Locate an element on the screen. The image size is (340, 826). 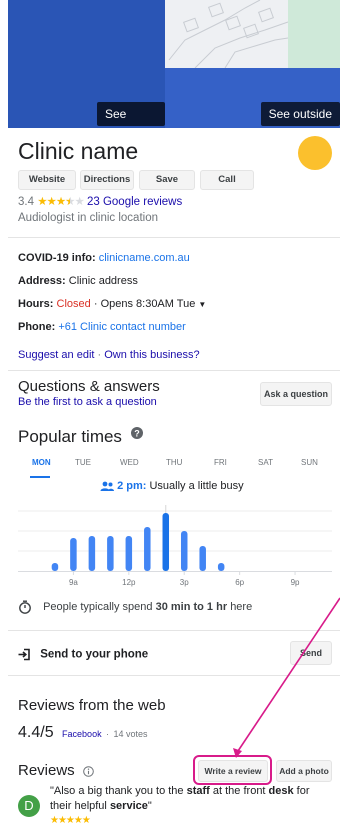
snippet-keyword: service is located at coordinates (128, 806).